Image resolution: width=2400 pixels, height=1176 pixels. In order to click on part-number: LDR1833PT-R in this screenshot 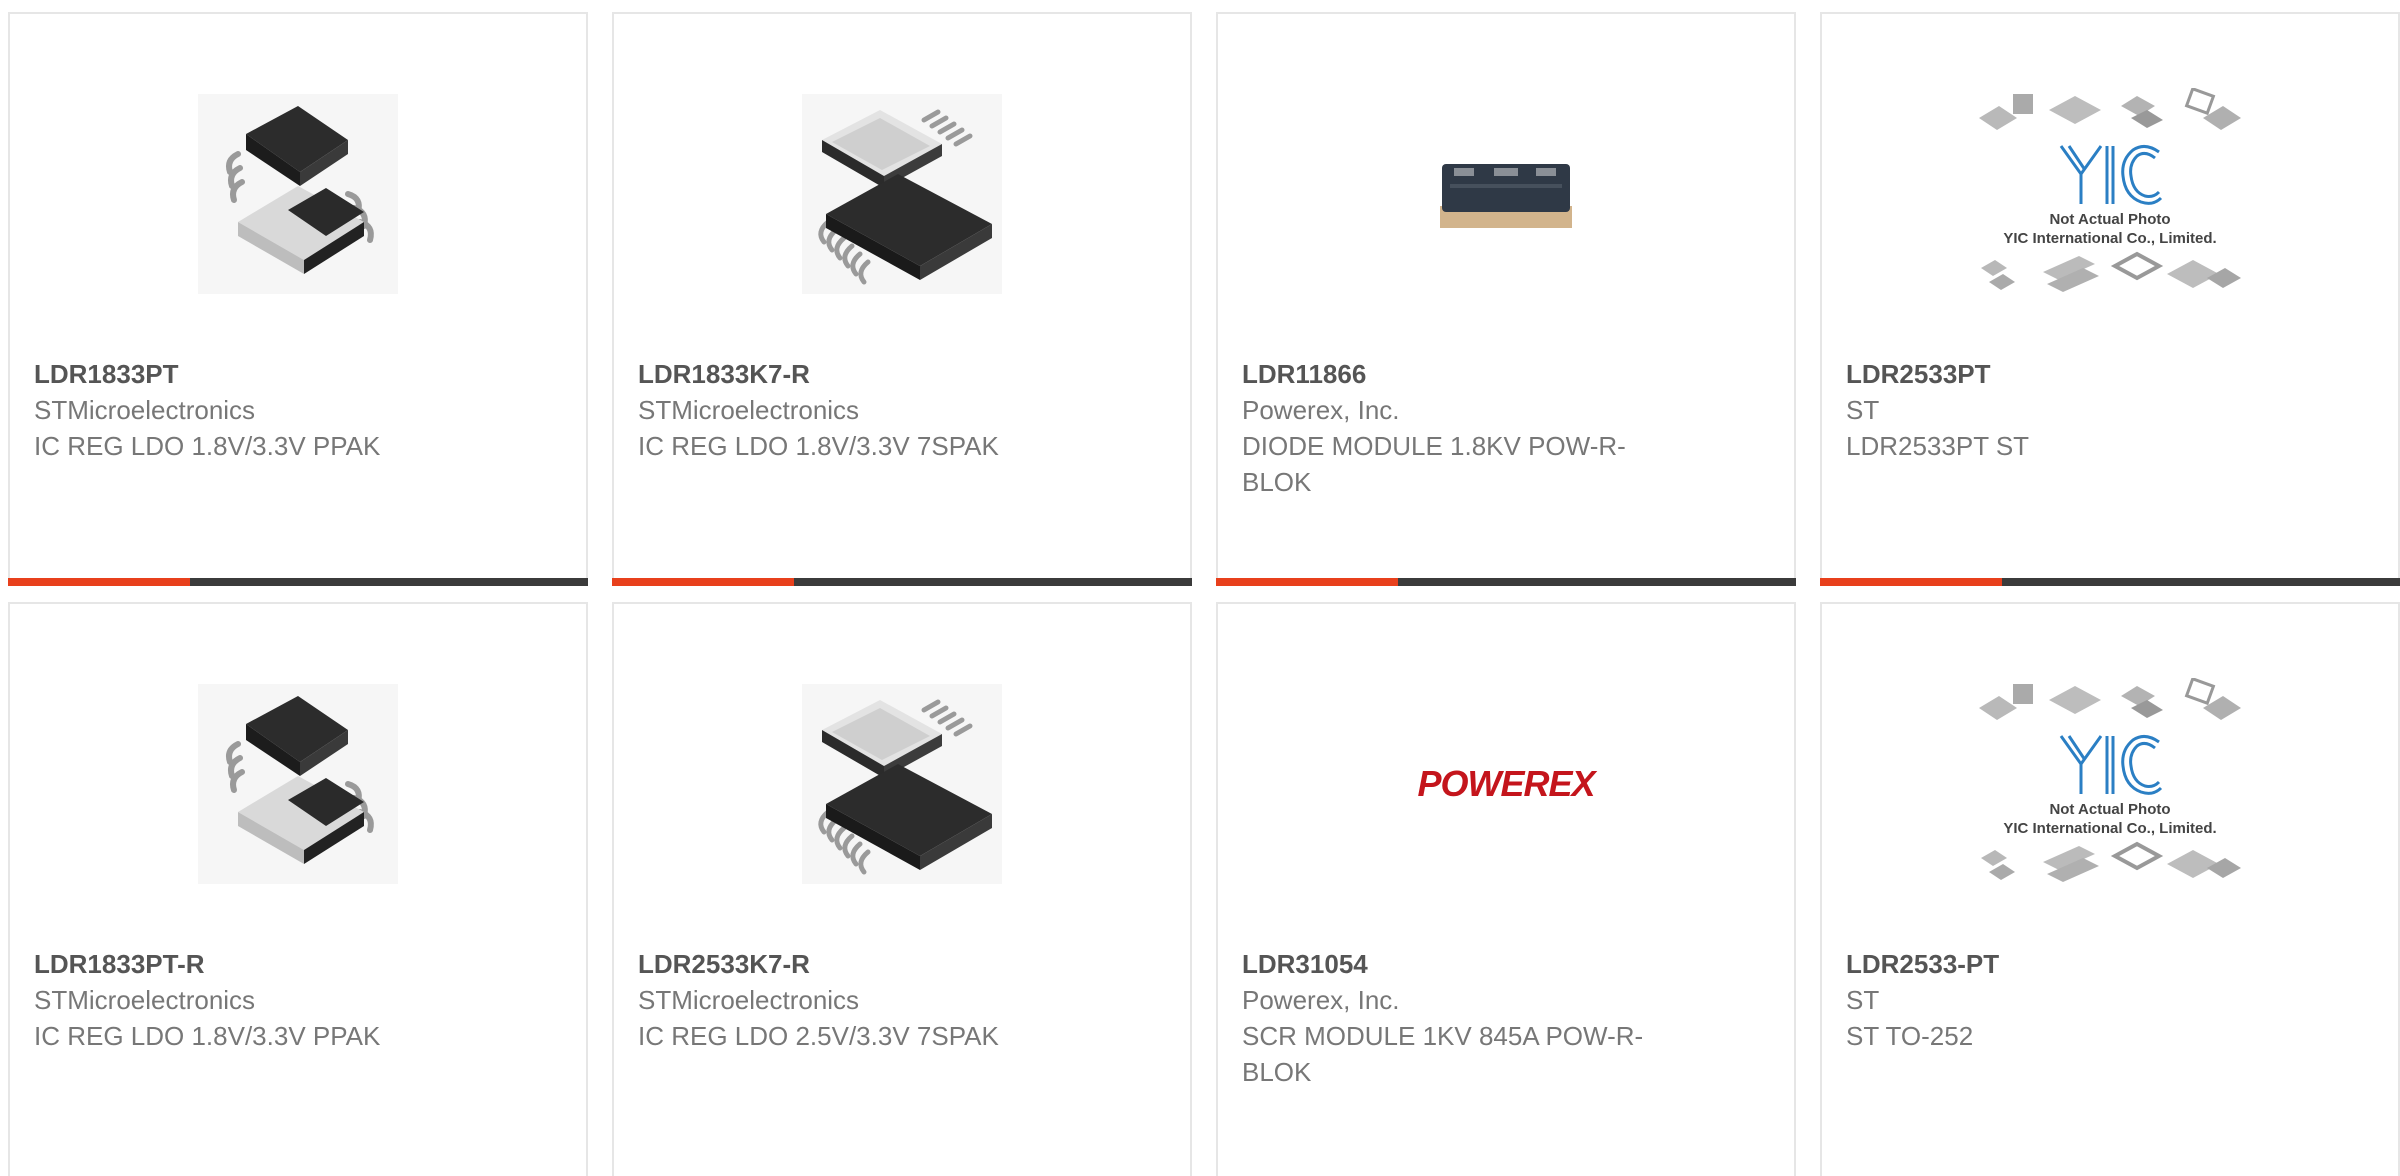, I will do `click(239, 964)`.